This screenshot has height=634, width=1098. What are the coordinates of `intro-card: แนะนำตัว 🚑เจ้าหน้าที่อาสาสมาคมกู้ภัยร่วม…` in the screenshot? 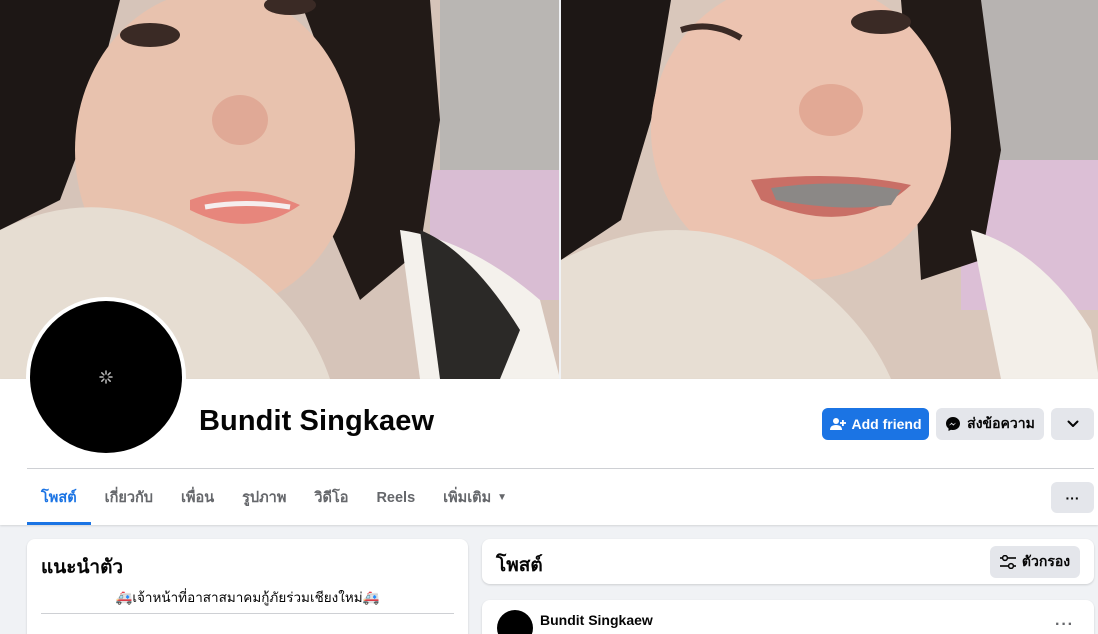 It's located at (247, 586).